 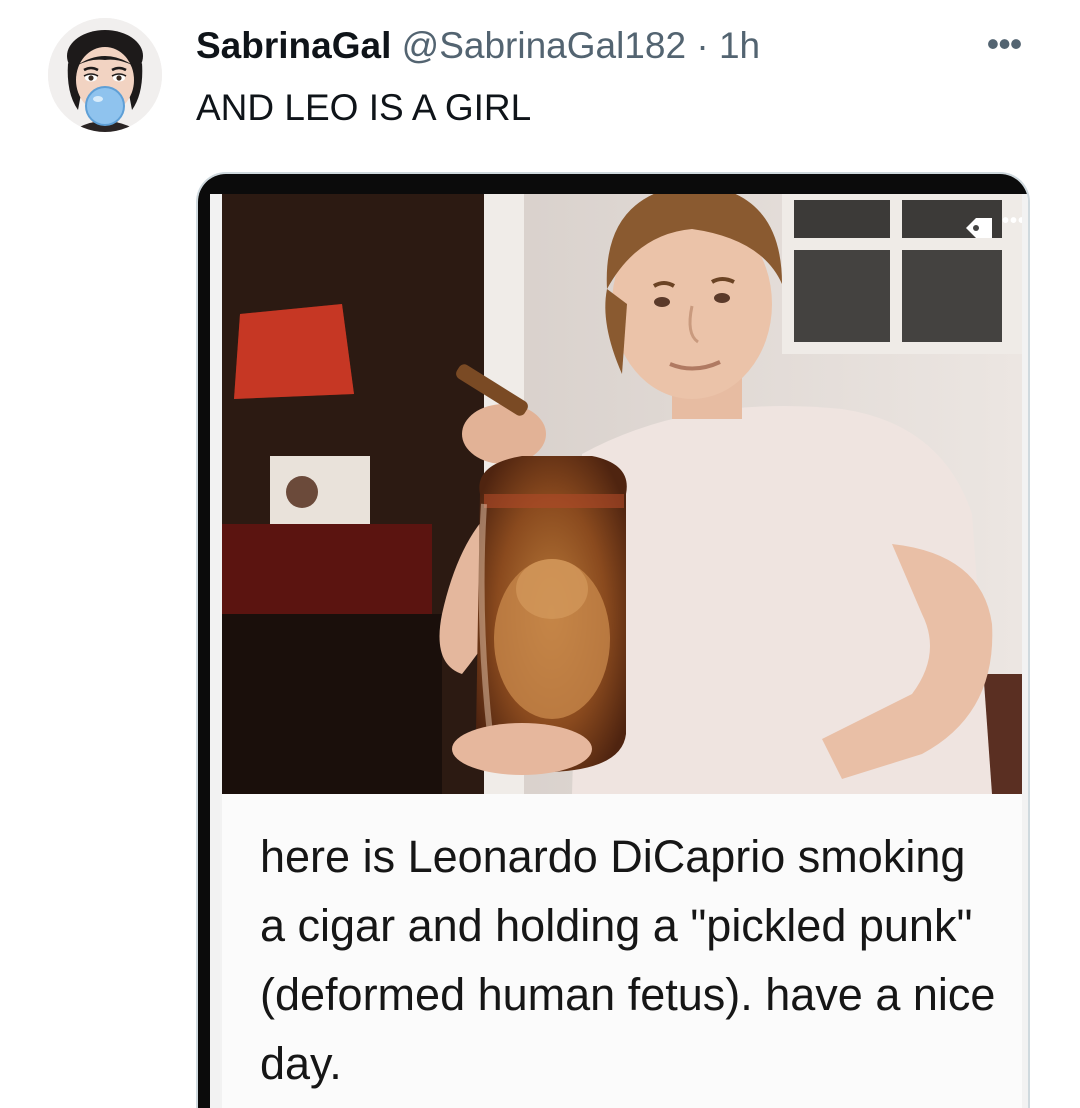 I want to click on avatar, so click(x=105, y=75).